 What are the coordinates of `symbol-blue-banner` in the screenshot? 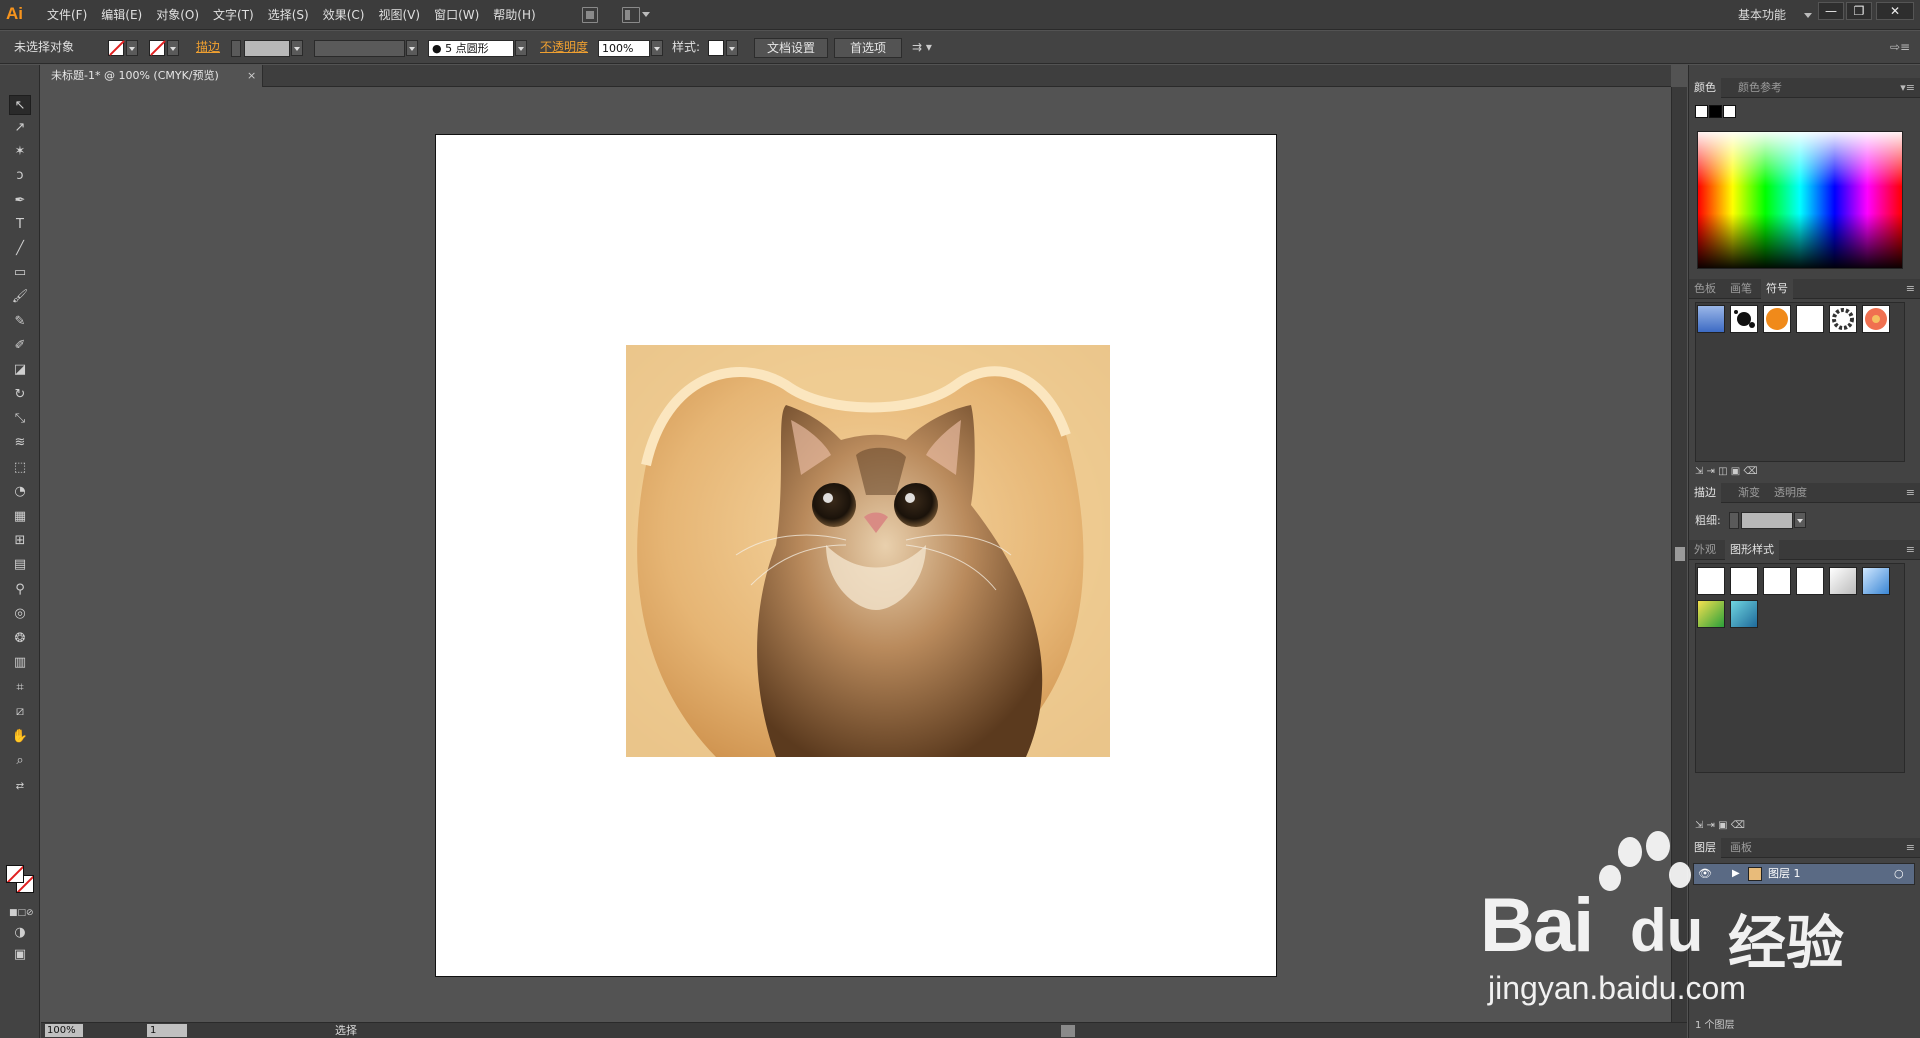 It's located at (1711, 319).